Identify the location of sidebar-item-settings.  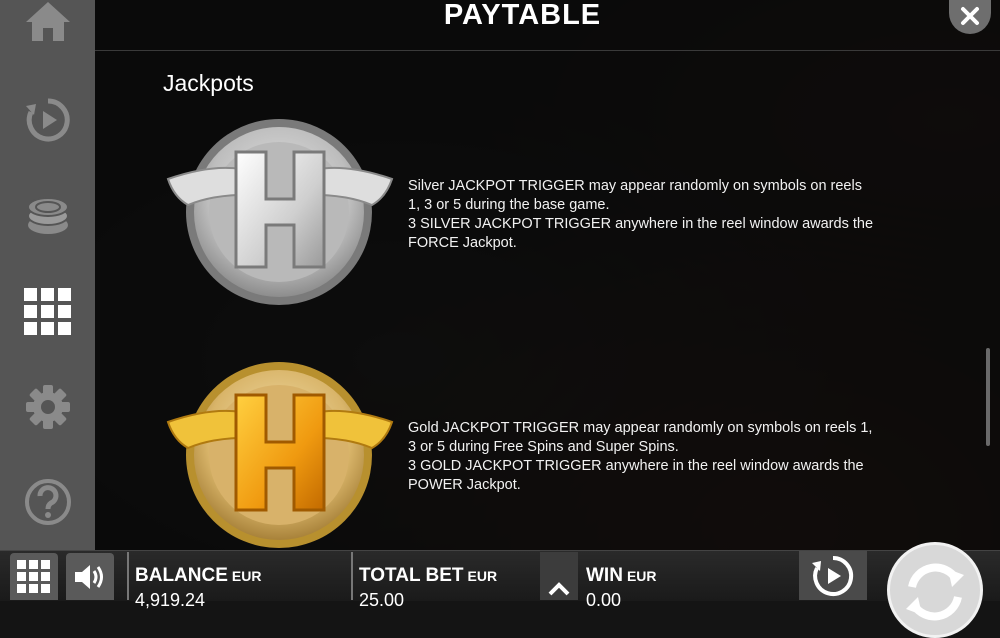
(47, 407).